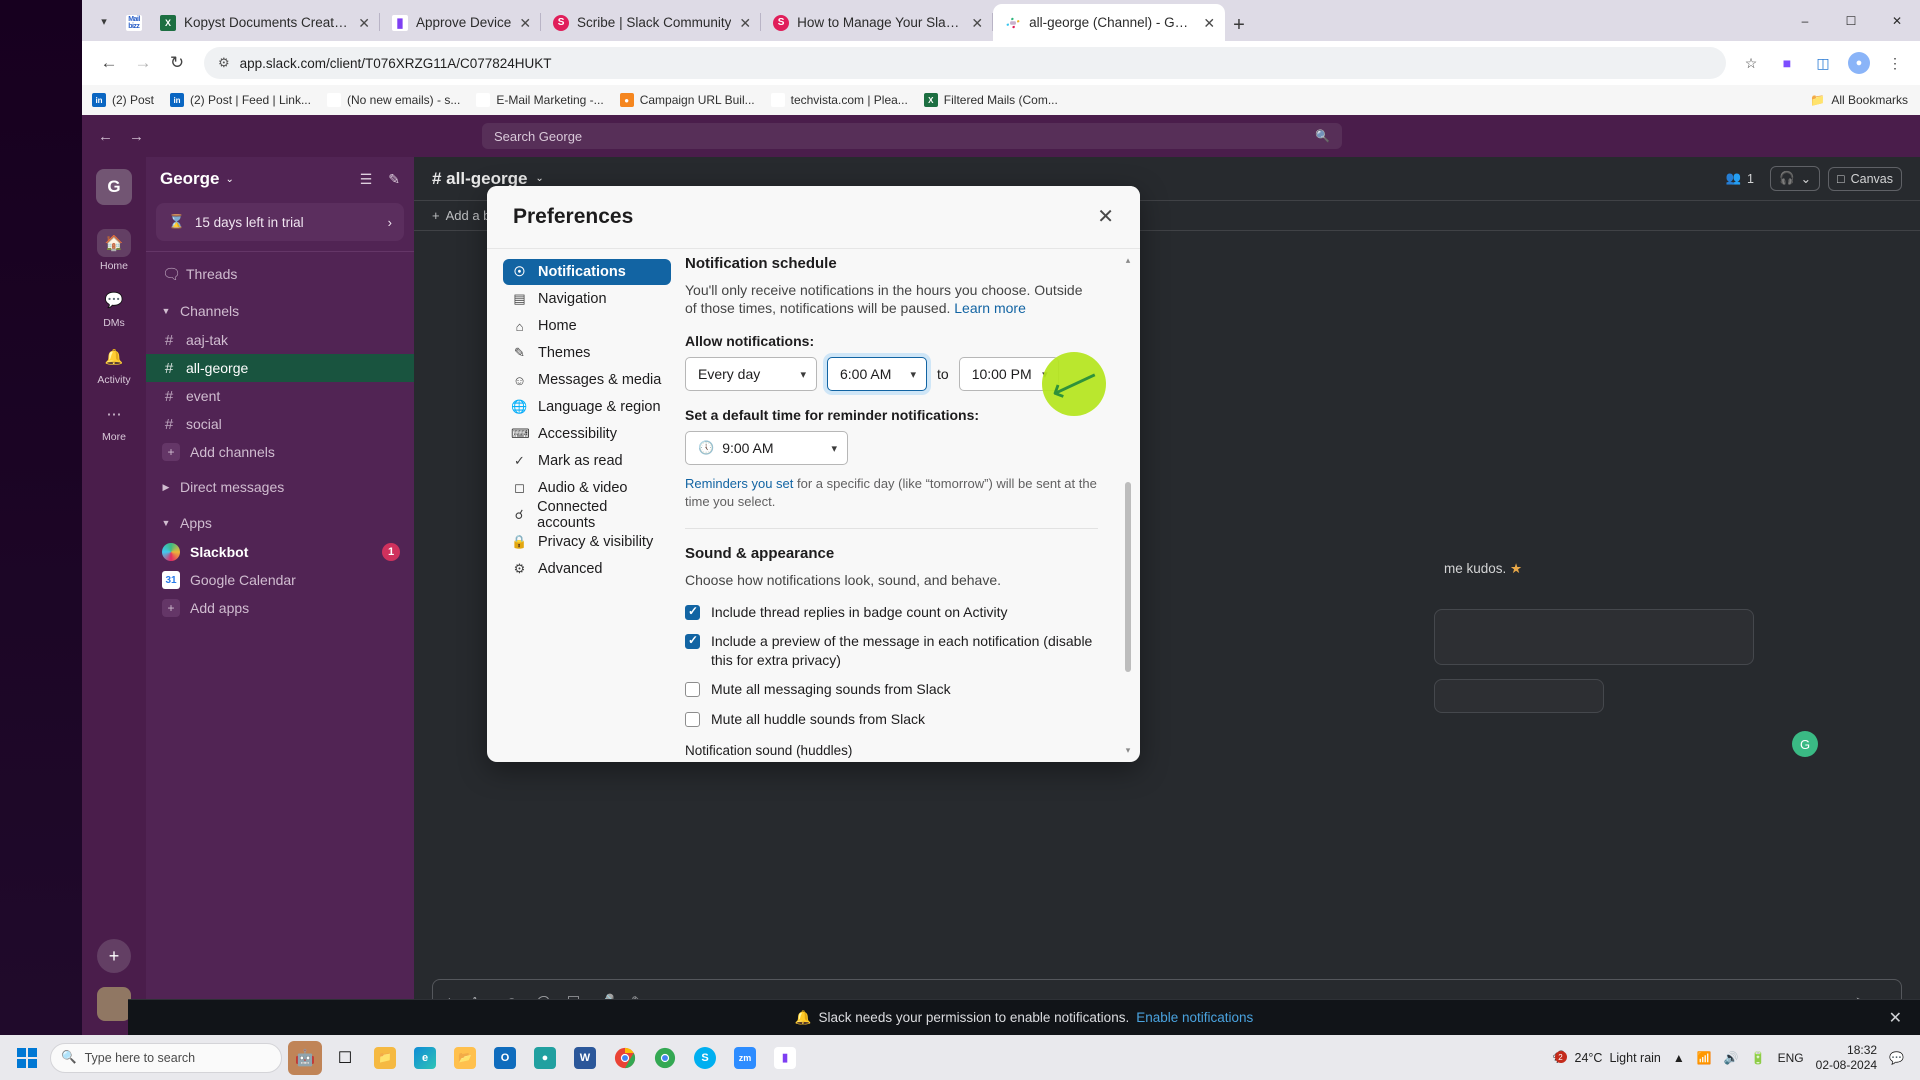 Image resolution: width=1920 pixels, height=1080 pixels. What do you see at coordinates (345, 1058) in the screenshot?
I see `task-view-icon: ☐` at bounding box center [345, 1058].